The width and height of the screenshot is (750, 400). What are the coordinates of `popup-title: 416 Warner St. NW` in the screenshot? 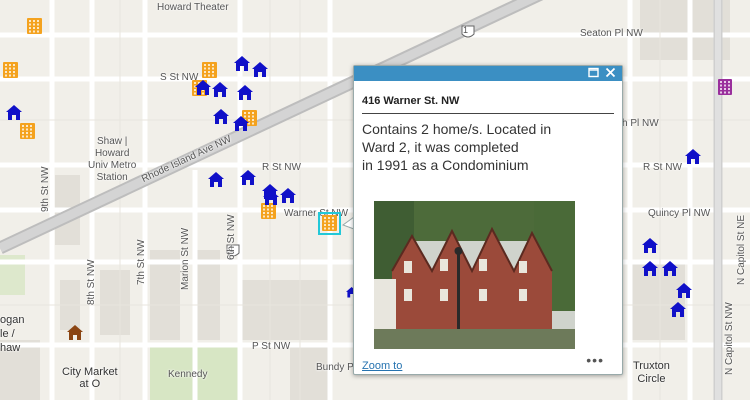 It's located at (488, 104).